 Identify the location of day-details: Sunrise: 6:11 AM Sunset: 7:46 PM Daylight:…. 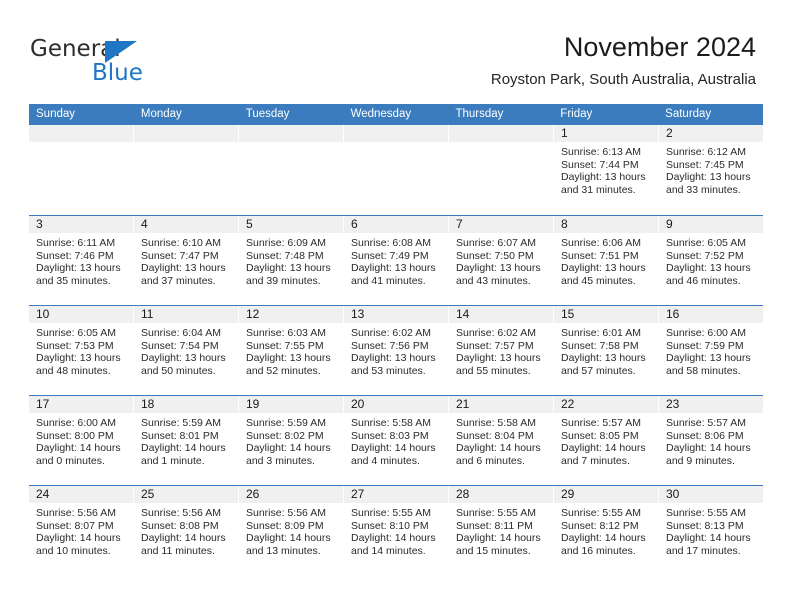
(81, 260).